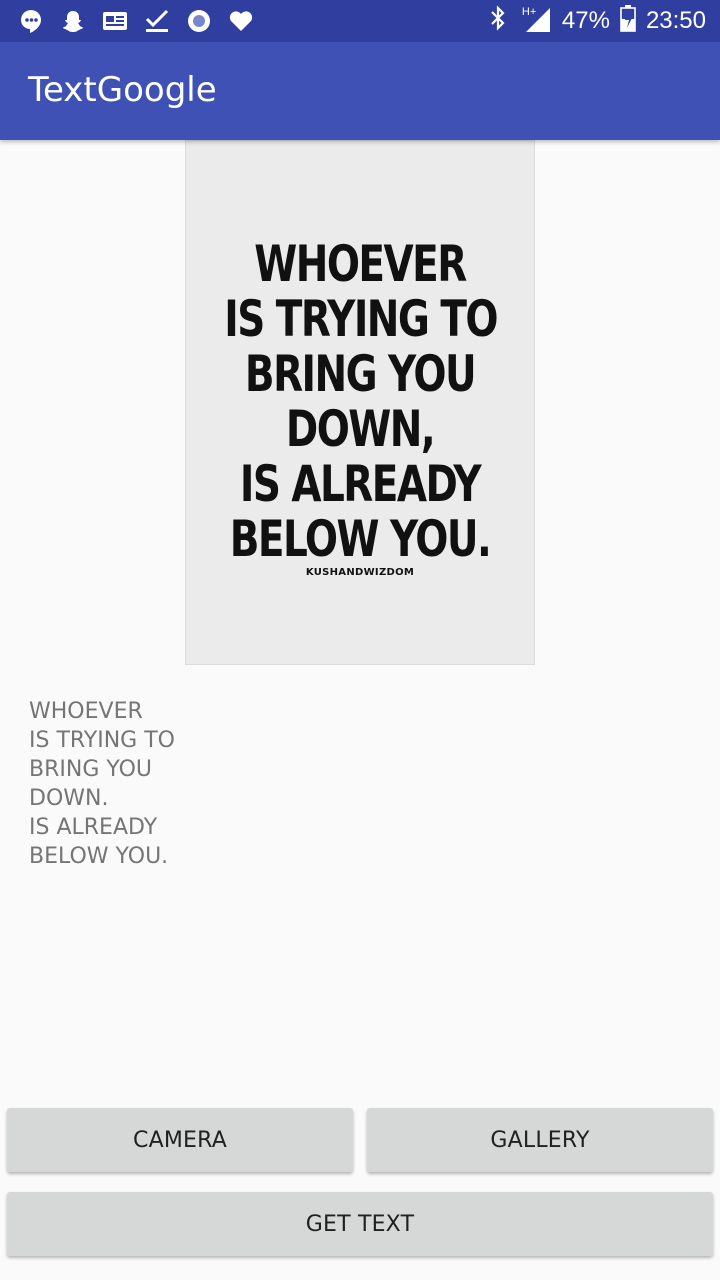 This screenshot has height=1280, width=720. Describe the element at coordinates (360, 429) in the screenshot. I see `quote-line: DOWN,` at that location.